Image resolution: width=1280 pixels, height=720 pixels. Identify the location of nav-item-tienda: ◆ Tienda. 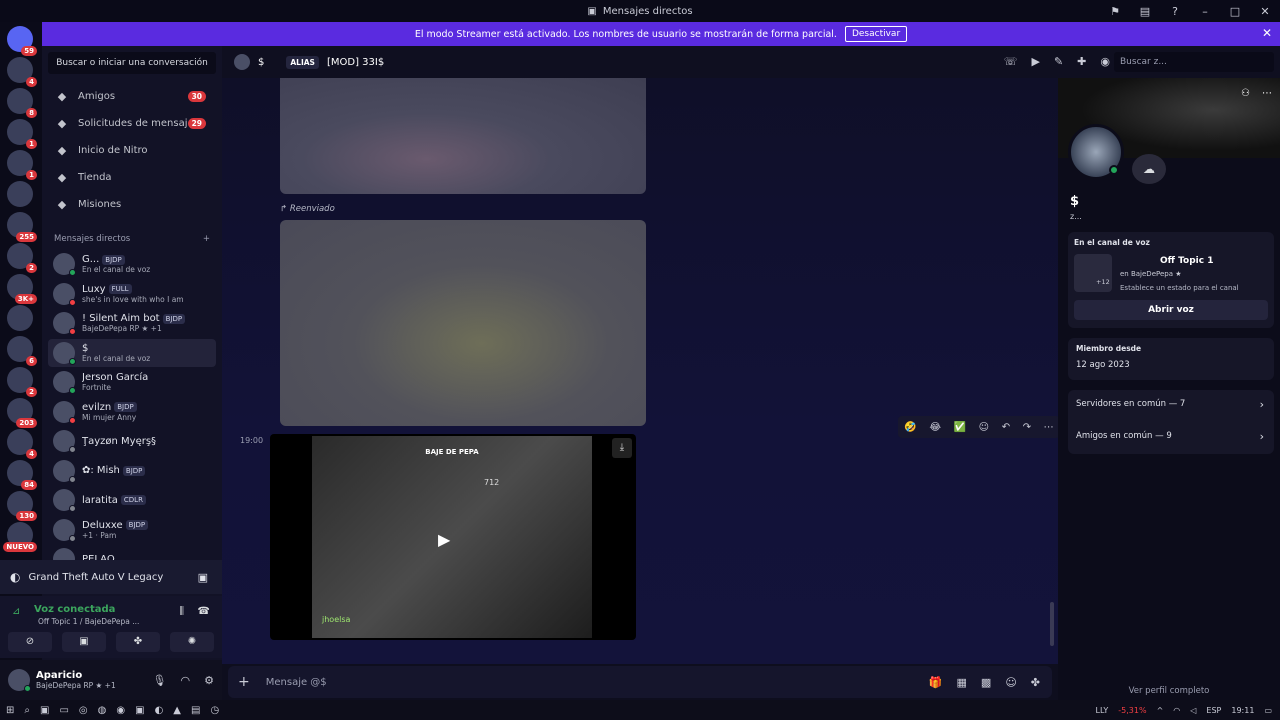
(132, 177).